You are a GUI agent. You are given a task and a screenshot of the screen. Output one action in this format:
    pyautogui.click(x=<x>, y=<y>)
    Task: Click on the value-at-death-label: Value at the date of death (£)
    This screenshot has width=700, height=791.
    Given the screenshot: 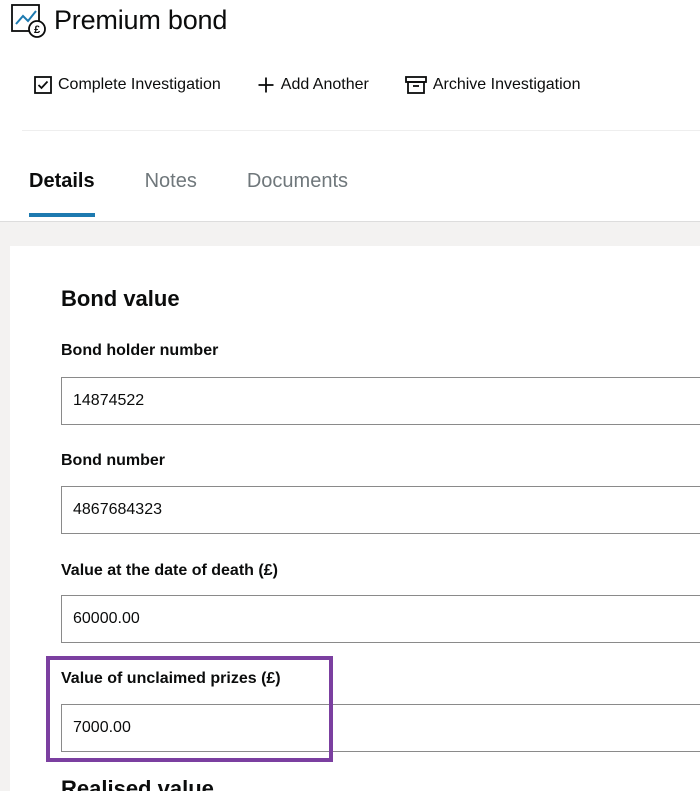 What is the action you would take?
    pyautogui.click(x=169, y=570)
    